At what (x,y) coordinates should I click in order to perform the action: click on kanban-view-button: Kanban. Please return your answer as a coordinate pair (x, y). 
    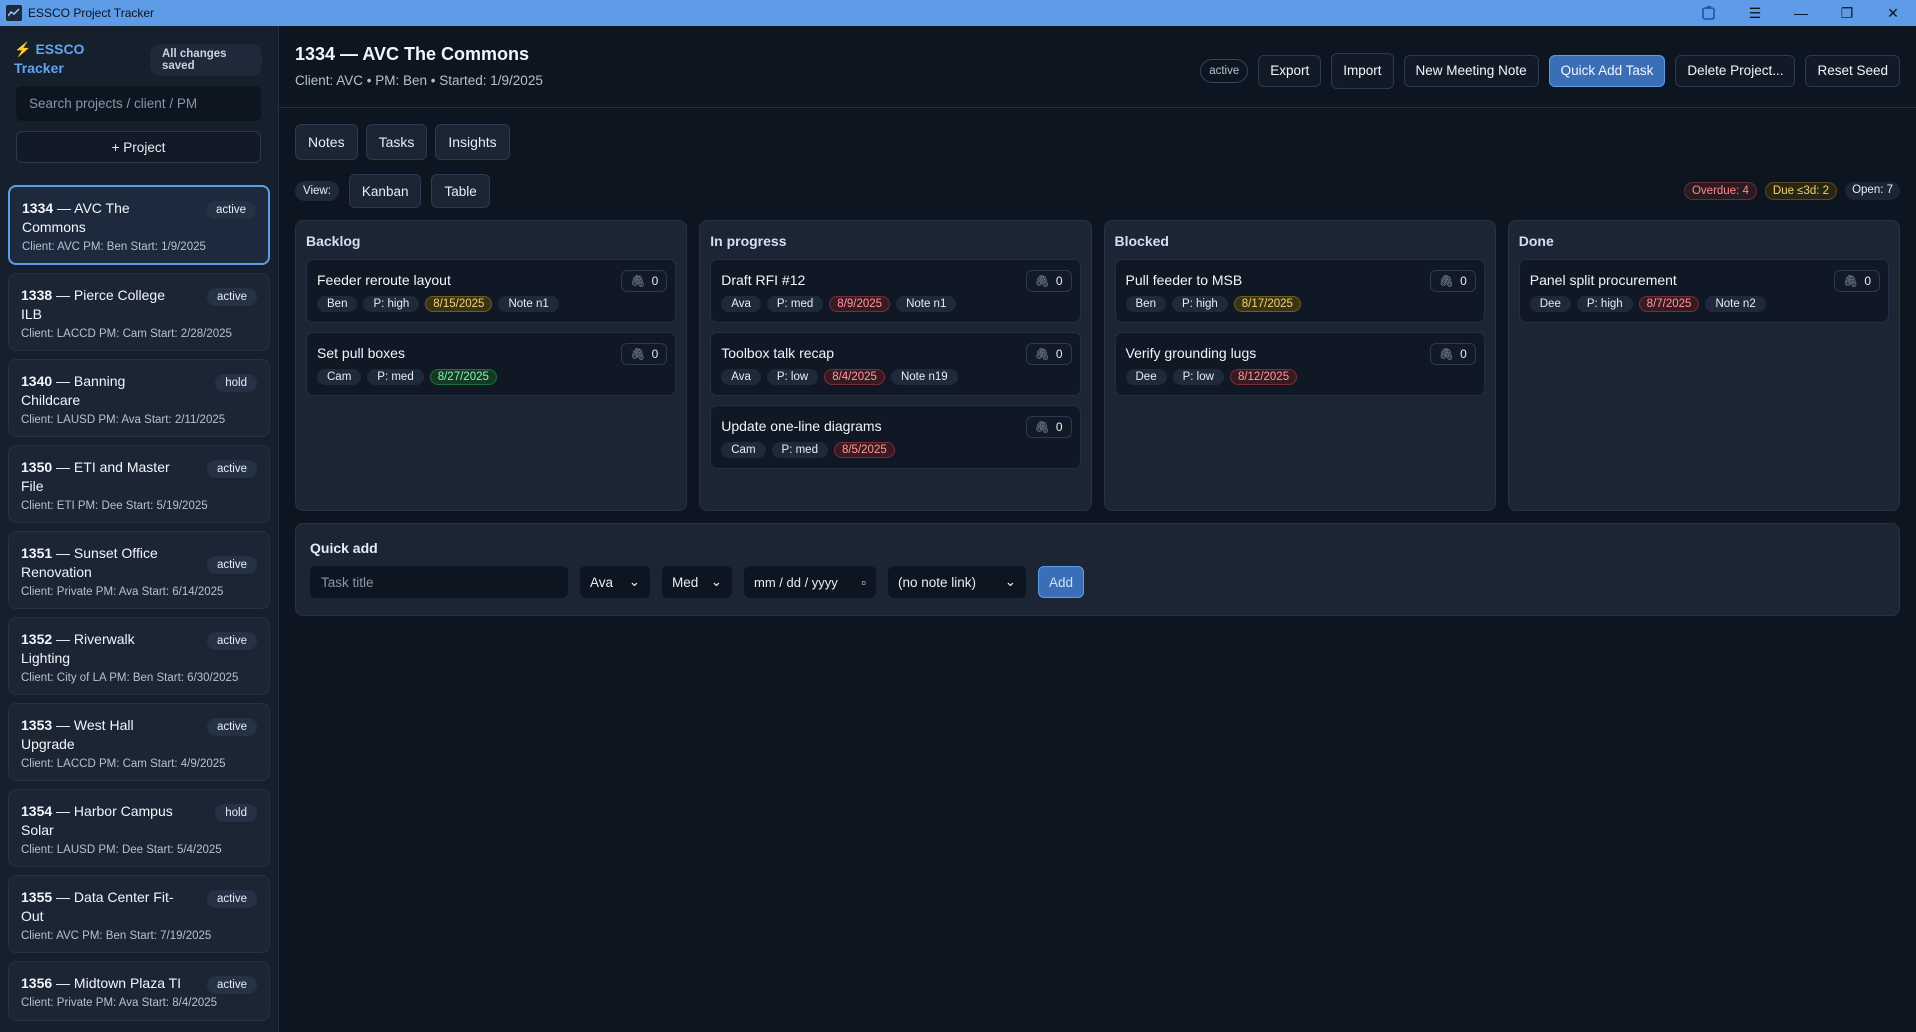
    Looking at the image, I should click on (385, 191).